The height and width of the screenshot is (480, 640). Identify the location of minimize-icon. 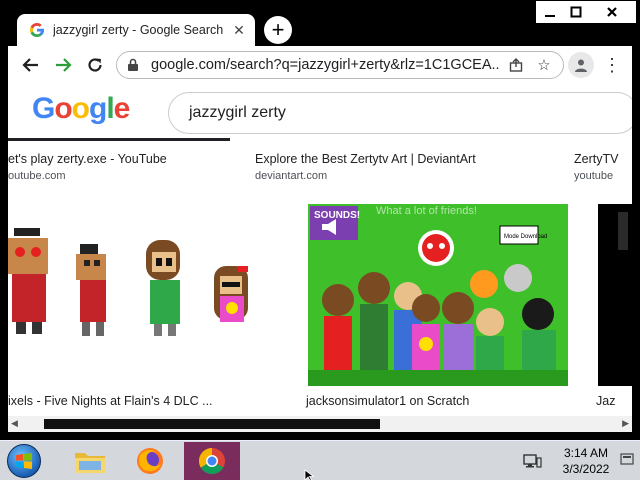
(550, 16).